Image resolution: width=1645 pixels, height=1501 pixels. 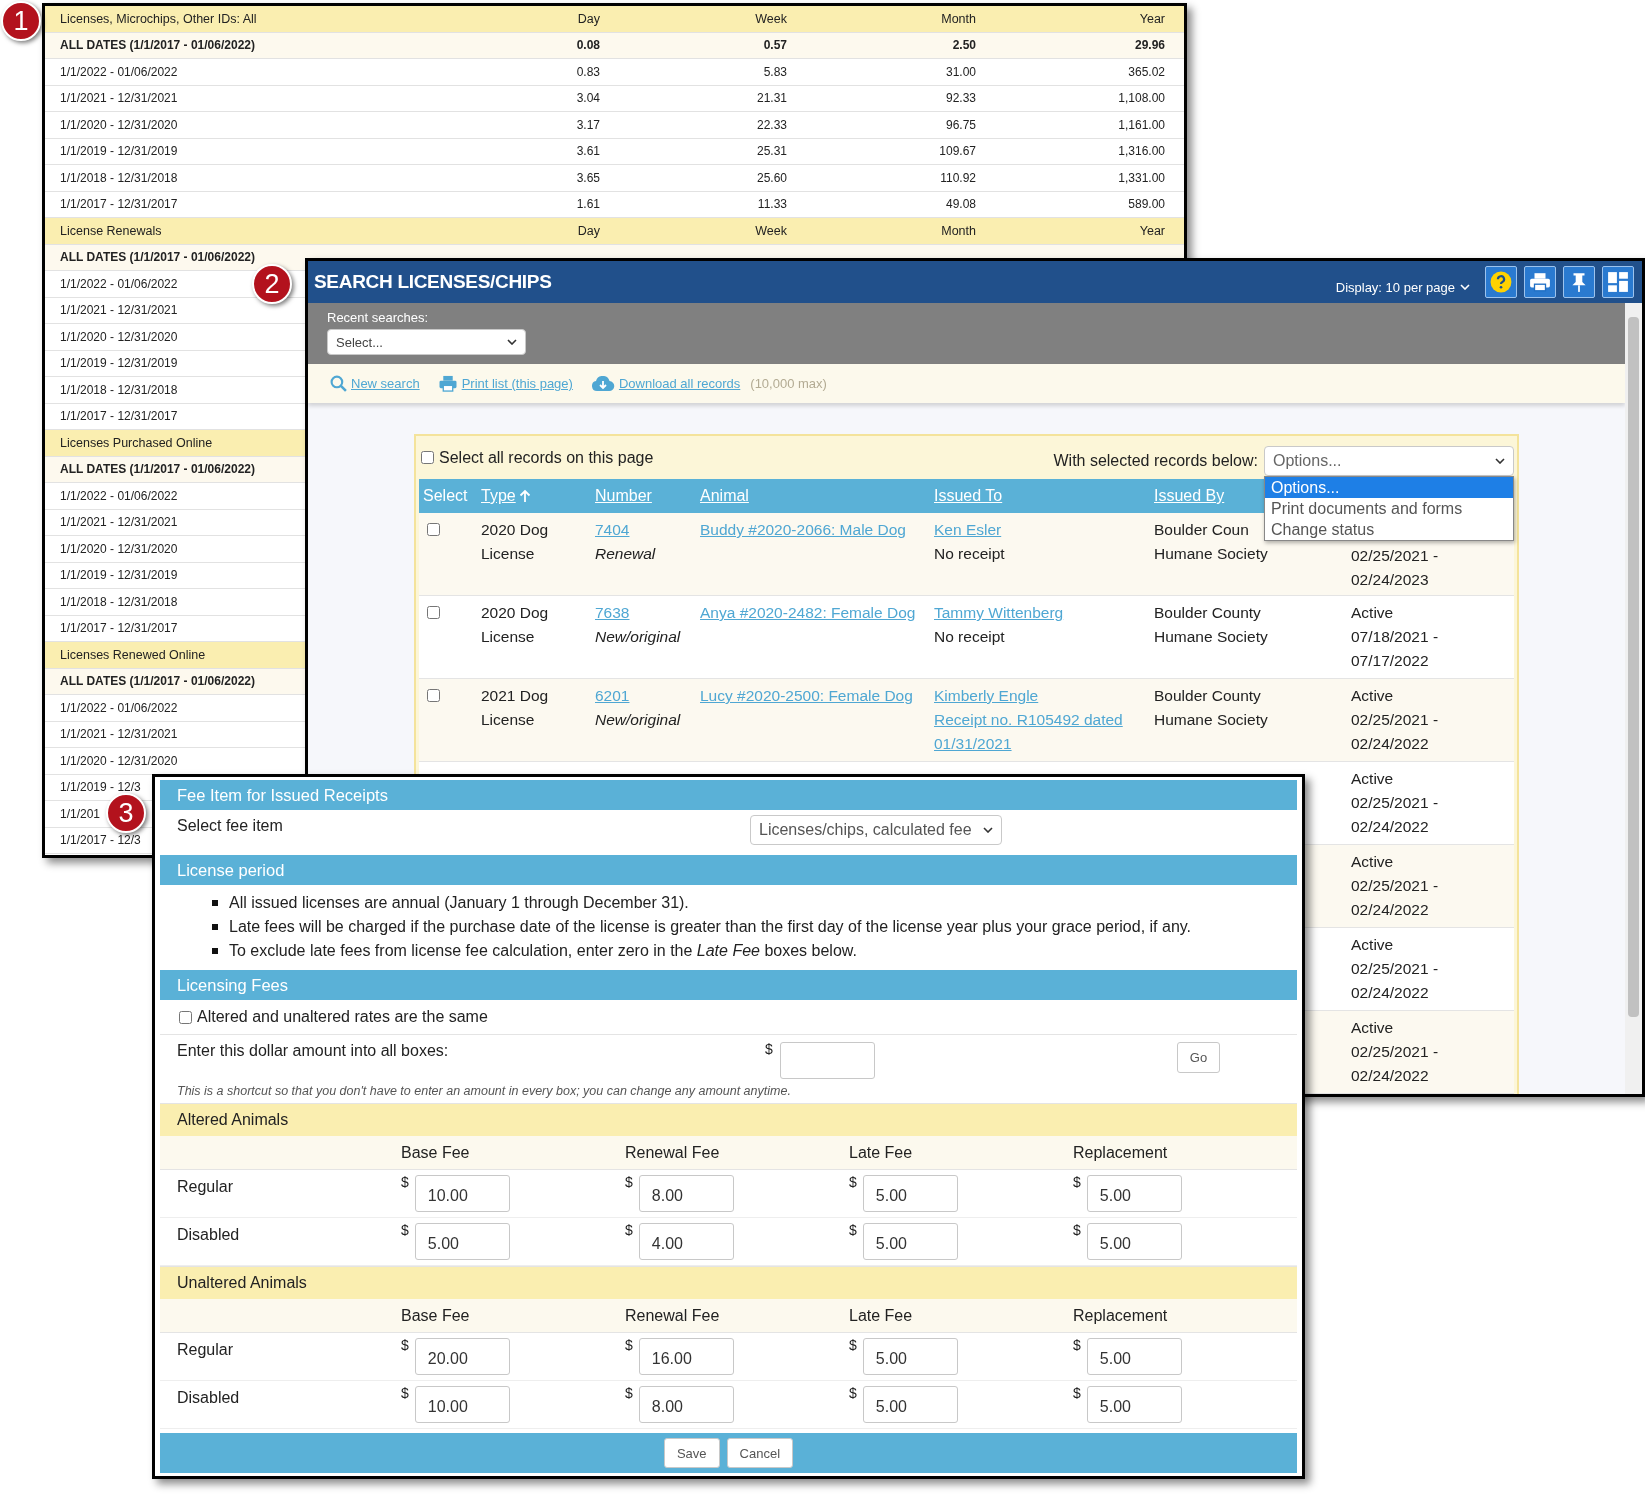 What do you see at coordinates (691, 1453) in the screenshot?
I see `save-button: Save` at bounding box center [691, 1453].